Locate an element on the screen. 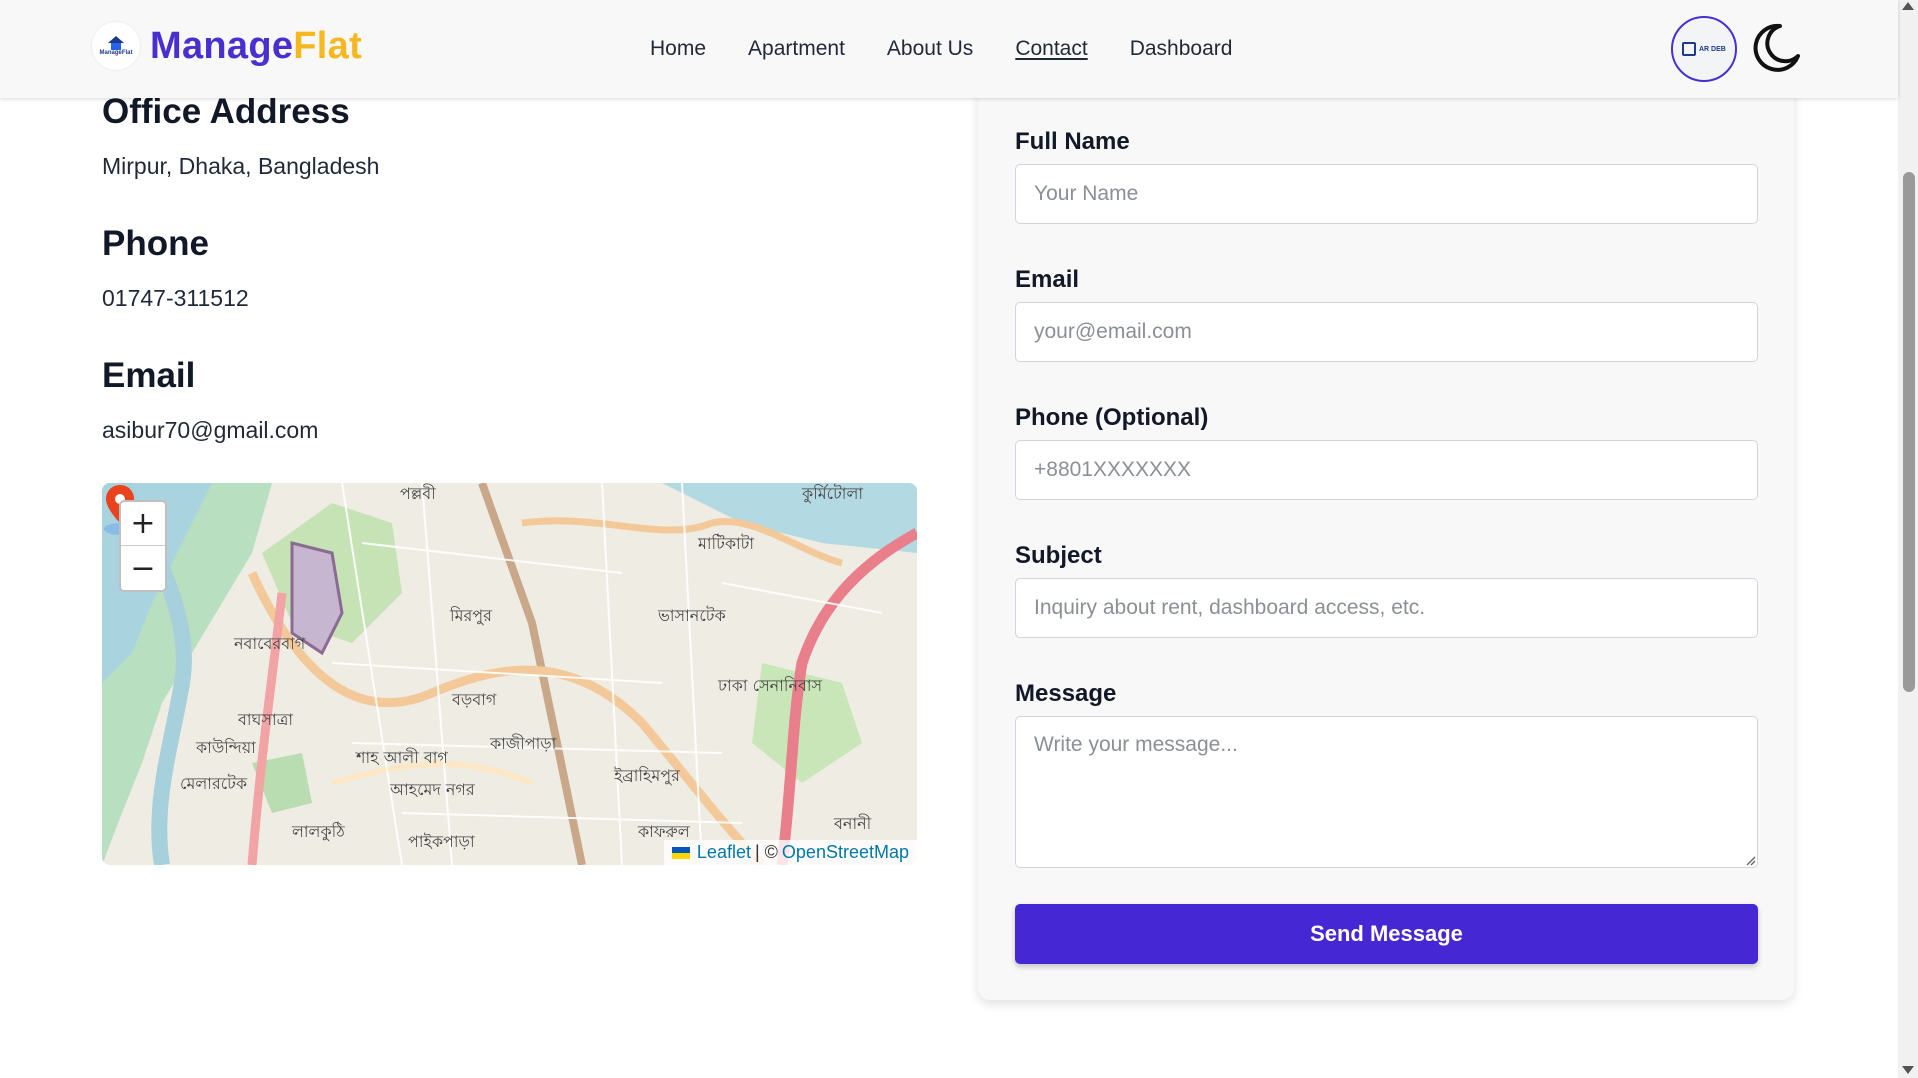 The image size is (1918, 1078). subject-label: Subject is located at coordinates (1058, 555).